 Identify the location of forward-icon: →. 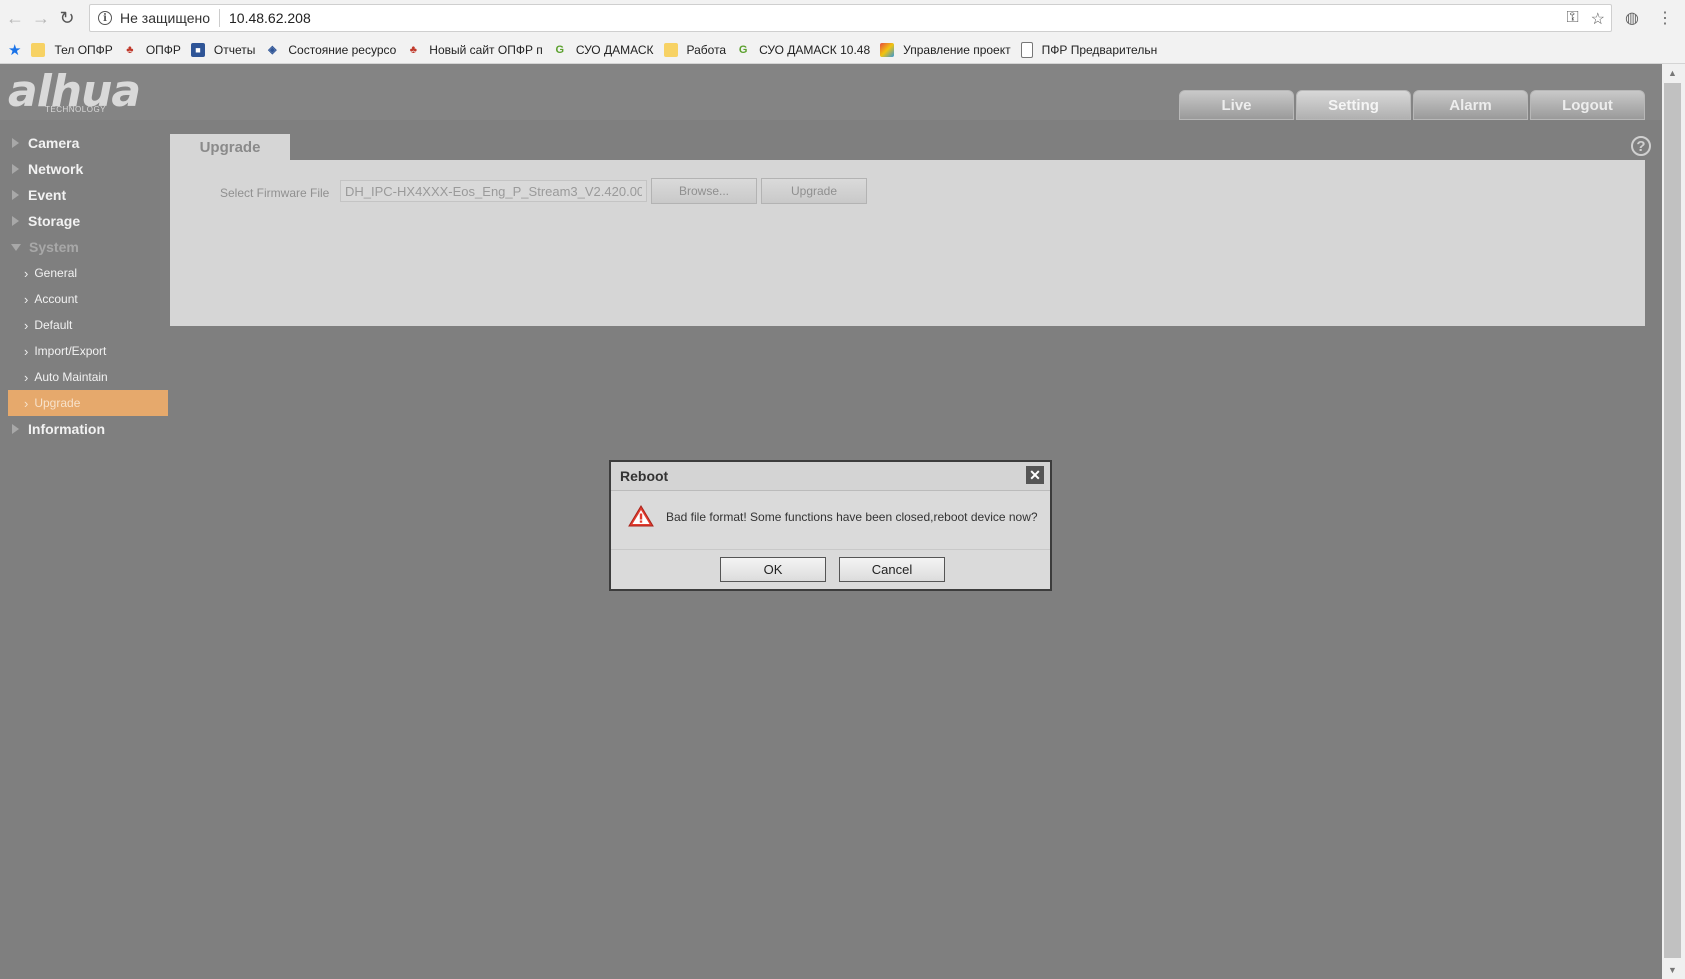
(41, 18).